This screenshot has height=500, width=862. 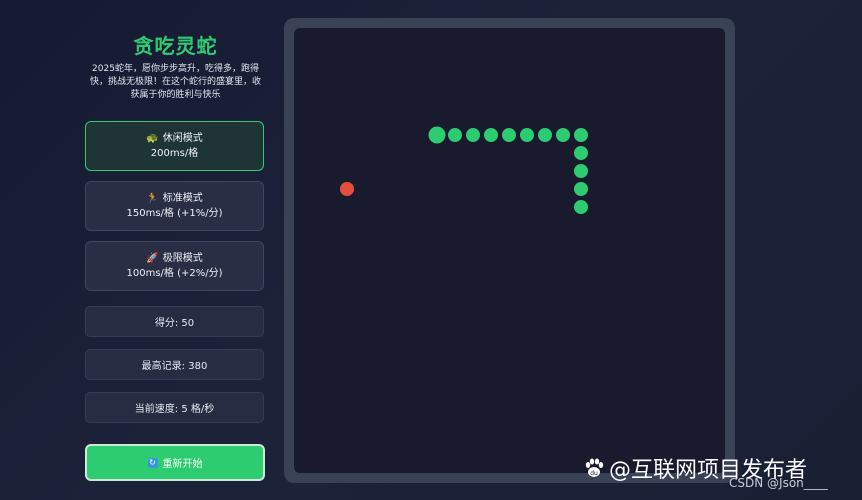 What do you see at coordinates (174, 146) in the screenshot?
I see `mode-button-casual: 🐢 休闲模式 200ms/格` at bounding box center [174, 146].